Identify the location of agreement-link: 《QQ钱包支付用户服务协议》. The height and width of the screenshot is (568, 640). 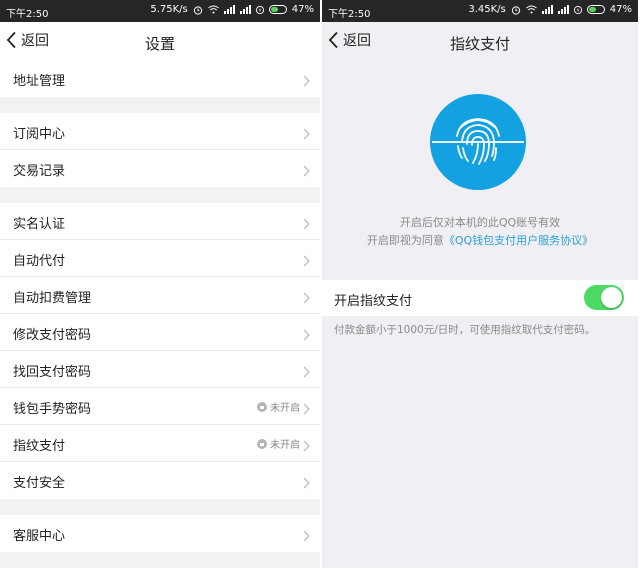
(518, 240).